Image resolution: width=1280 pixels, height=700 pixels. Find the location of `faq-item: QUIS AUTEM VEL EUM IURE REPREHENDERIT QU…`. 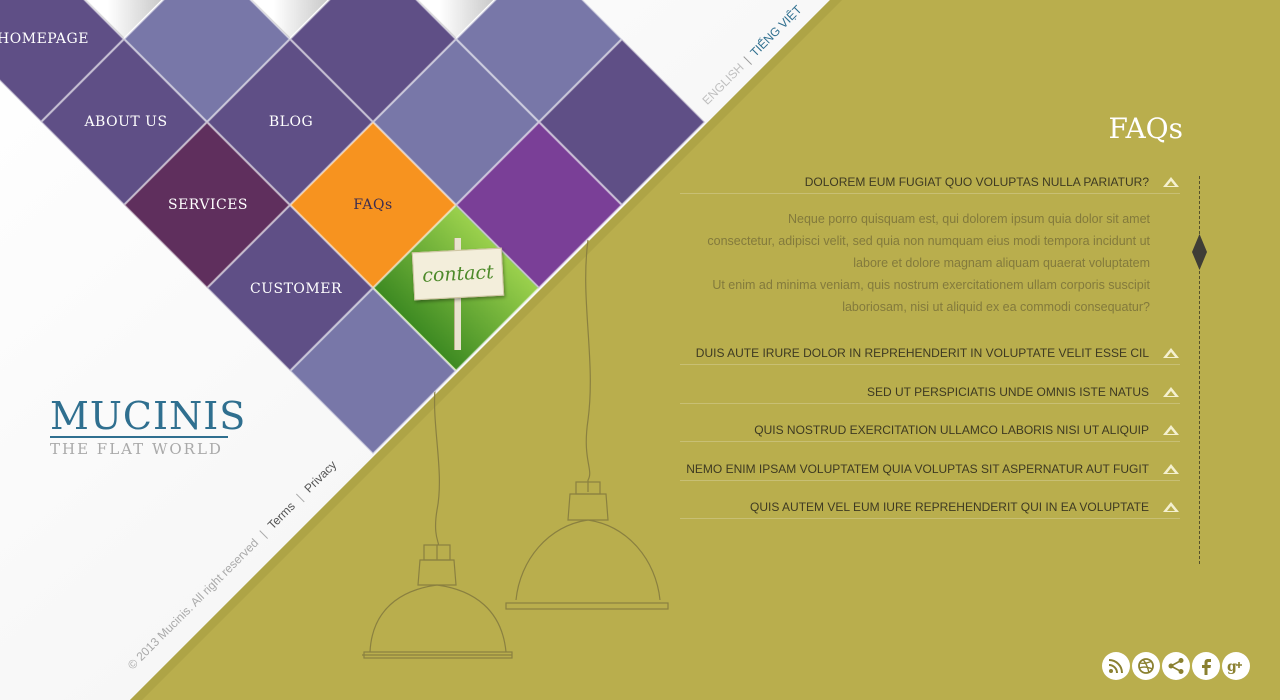

faq-item: QUIS AUTEM VEL EUM IURE REPREHENDERIT QU… is located at coordinates (930, 507).